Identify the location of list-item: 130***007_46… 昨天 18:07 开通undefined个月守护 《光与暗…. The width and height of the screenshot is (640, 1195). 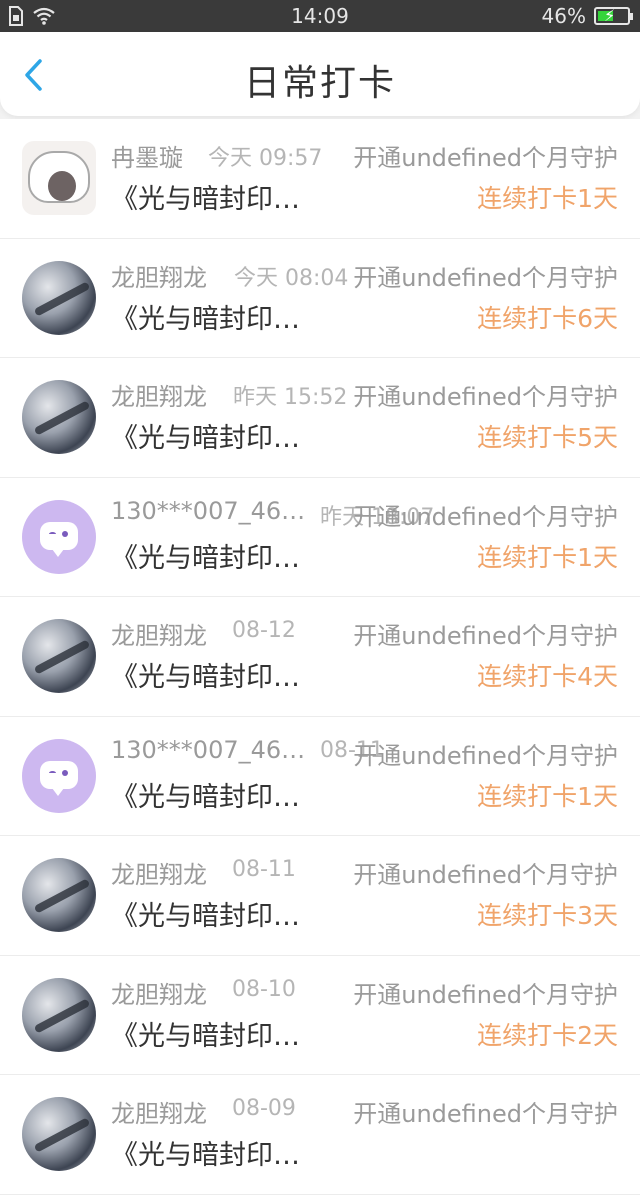
(320, 537).